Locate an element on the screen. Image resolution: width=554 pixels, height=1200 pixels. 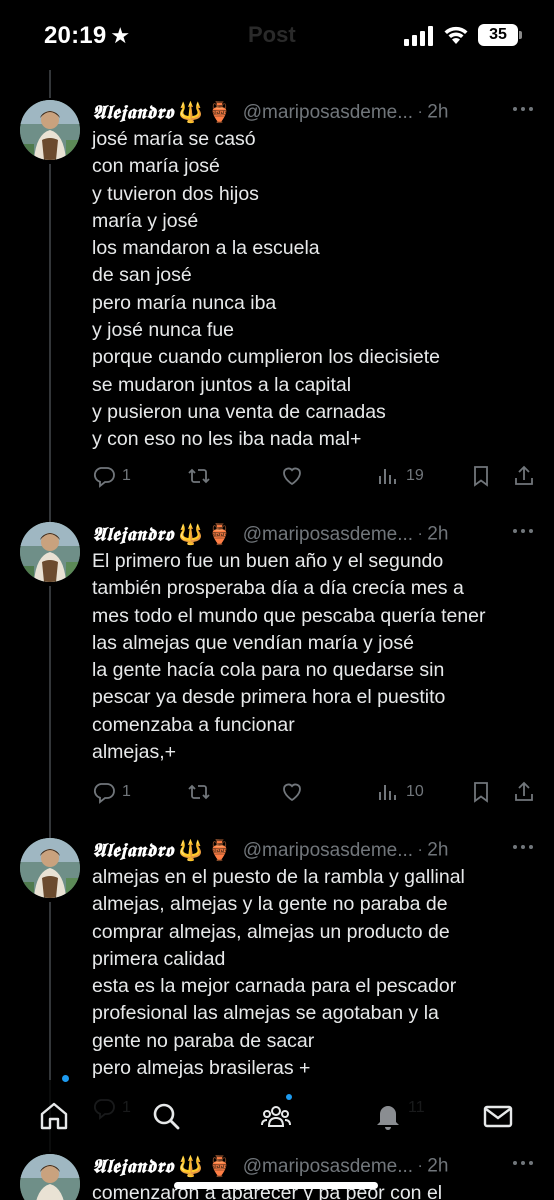
action-bar: 1 19 is located at coordinates (317, 476).